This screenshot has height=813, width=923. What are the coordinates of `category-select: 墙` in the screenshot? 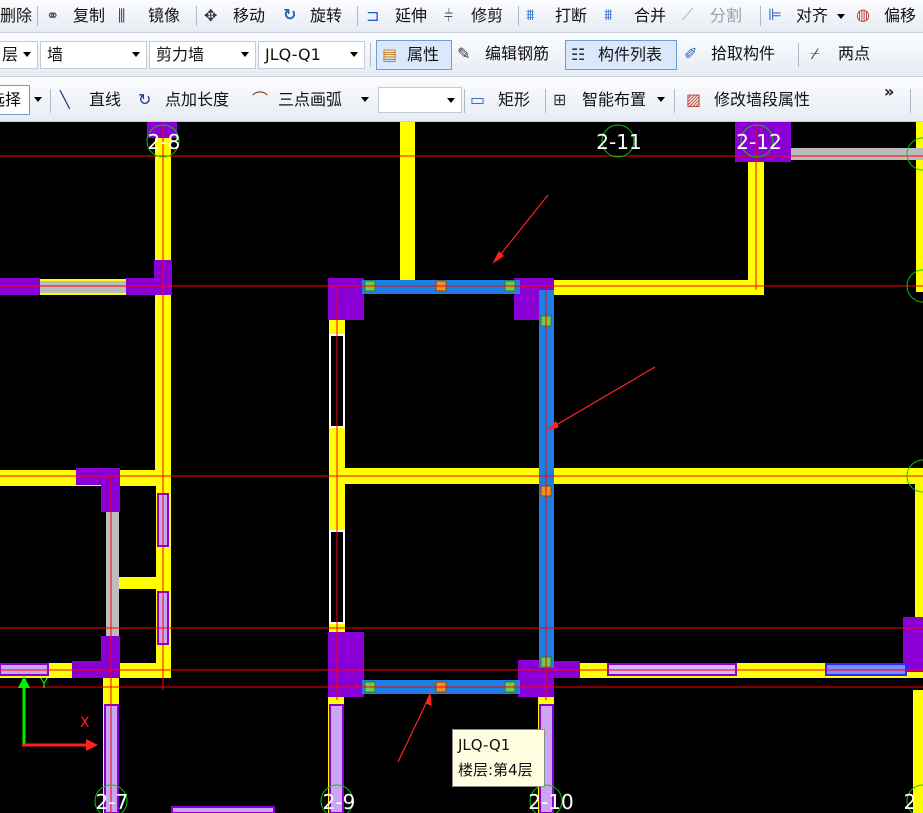 It's located at (93, 55).